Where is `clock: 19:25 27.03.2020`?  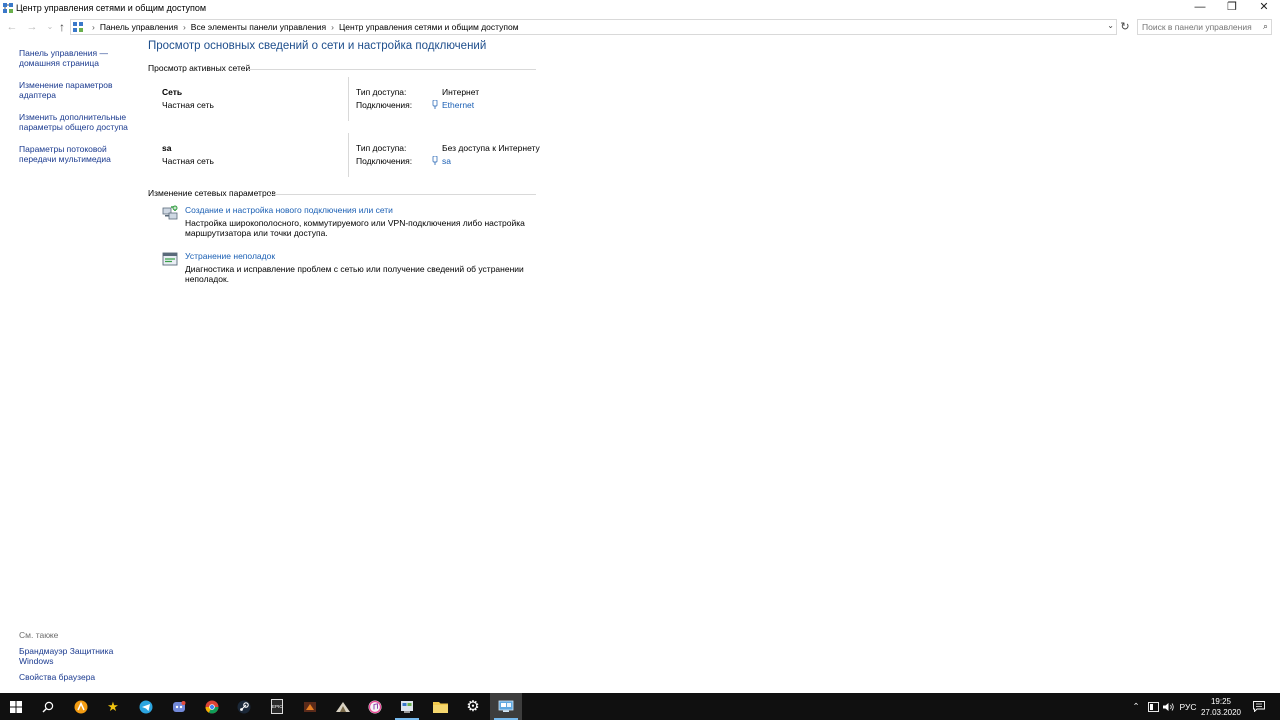 clock: 19:25 27.03.2020 is located at coordinates (1221, 707).